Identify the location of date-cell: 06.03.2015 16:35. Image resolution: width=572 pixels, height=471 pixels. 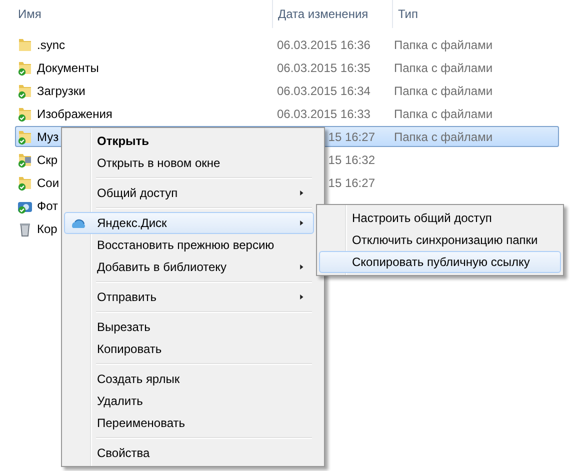
(323, 67).